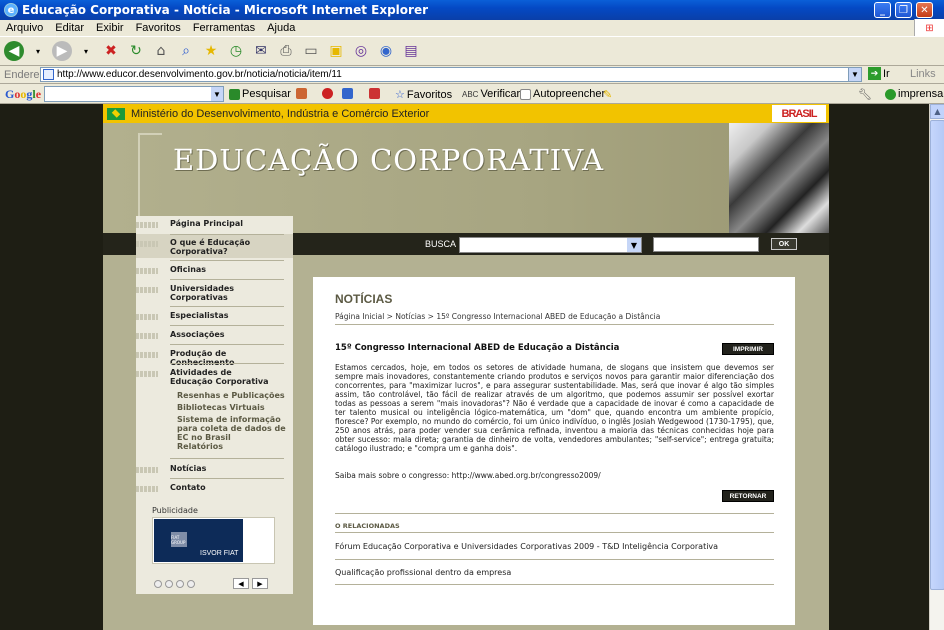  Describe the element at coordinates (214, 269) in the screenshot. I see `nav-item-oficinas: Oficinas` at that location.